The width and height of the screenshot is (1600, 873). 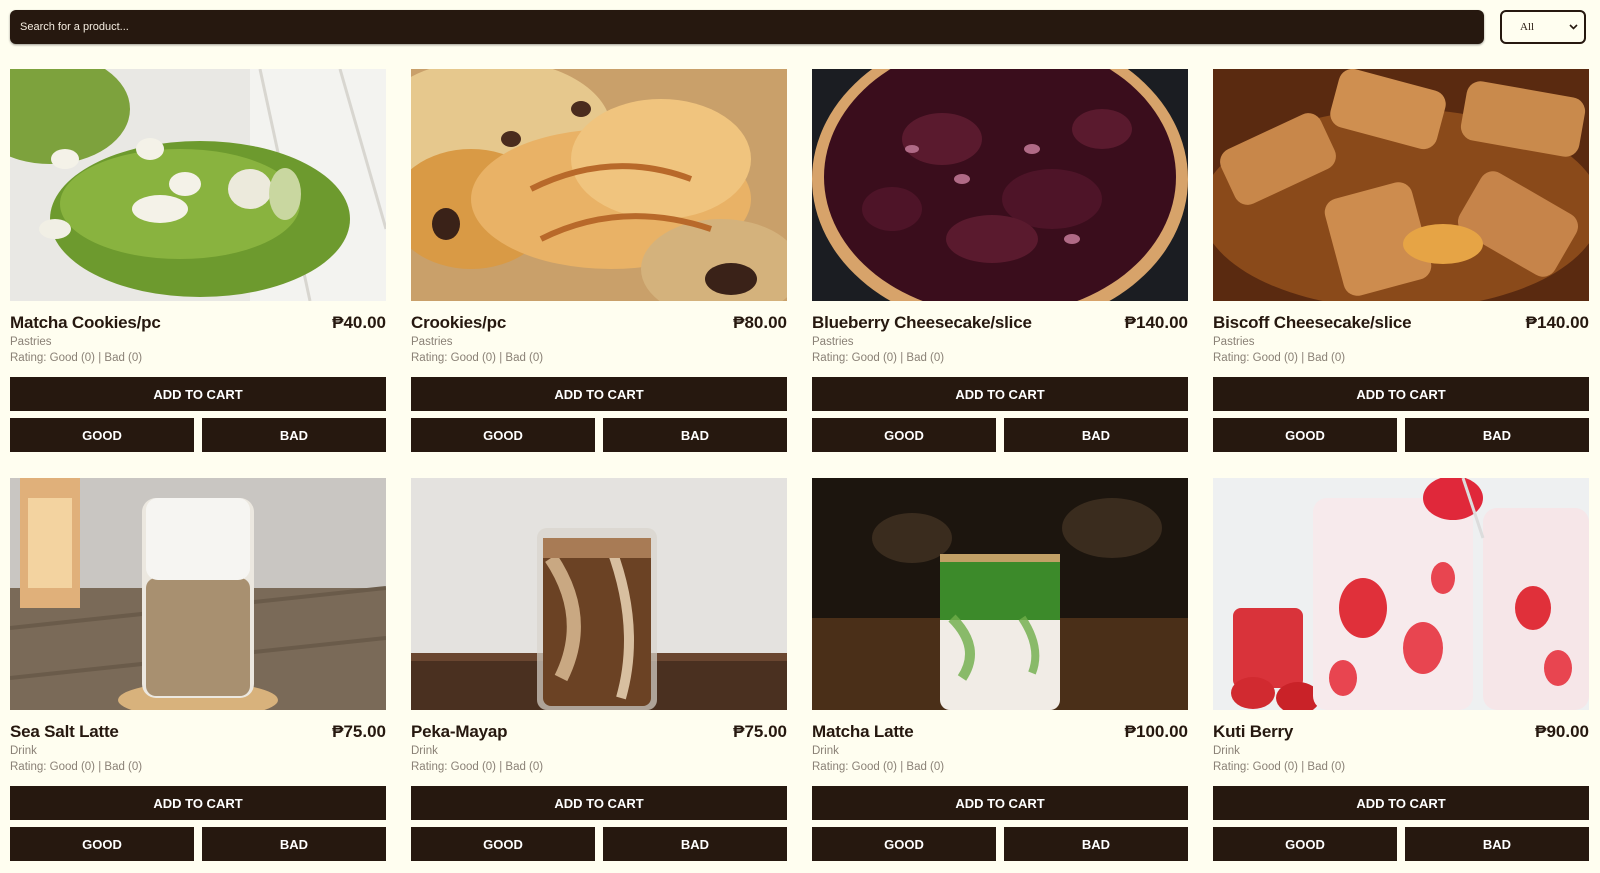 What do you see at coordinates (459, 322) in the screenshot?
I see `product-name: Crookies/pc` at bounding box center [459, 322].